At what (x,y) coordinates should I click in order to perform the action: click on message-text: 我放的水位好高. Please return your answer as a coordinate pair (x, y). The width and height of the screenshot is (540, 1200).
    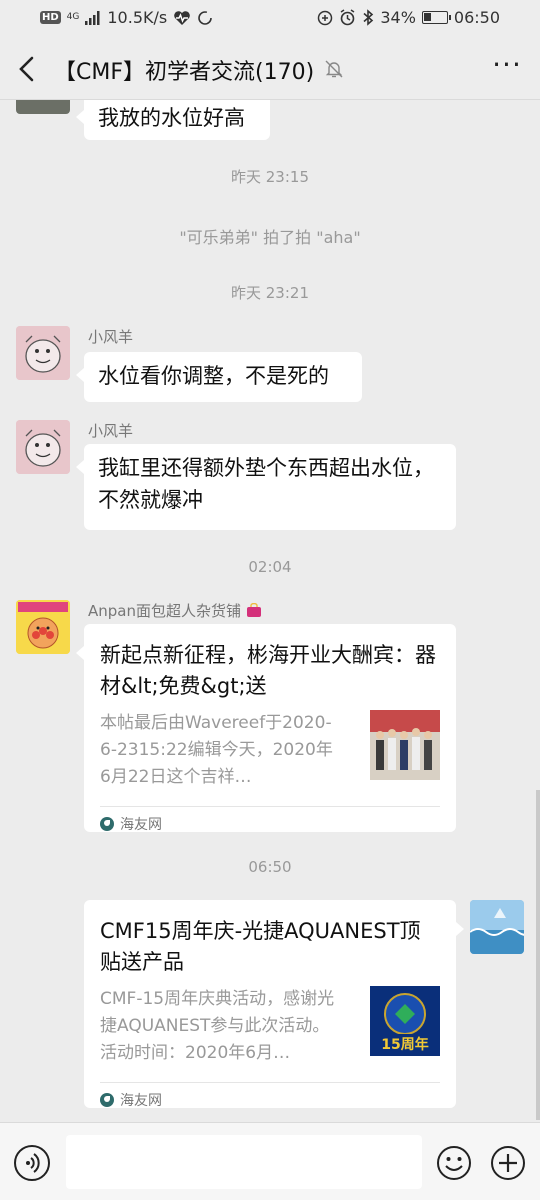
    Looking at the image, I should click on (171, 118).